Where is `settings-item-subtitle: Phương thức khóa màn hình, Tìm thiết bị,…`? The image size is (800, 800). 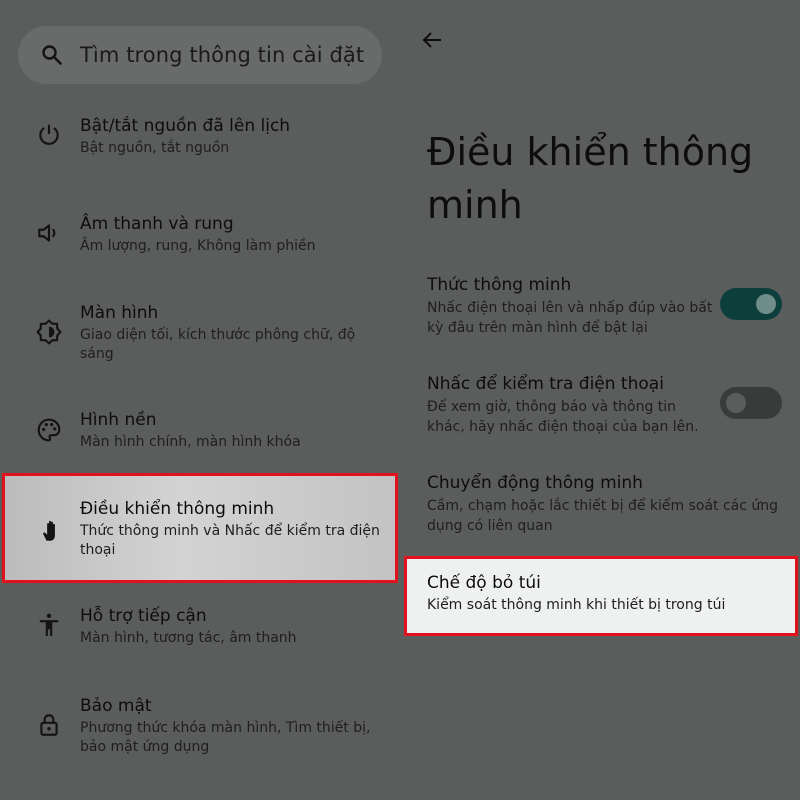 settings-item-subtitle: Phương thức khóa màn hình, Tìm thiết bị,… is located at coordinates (225, 737).